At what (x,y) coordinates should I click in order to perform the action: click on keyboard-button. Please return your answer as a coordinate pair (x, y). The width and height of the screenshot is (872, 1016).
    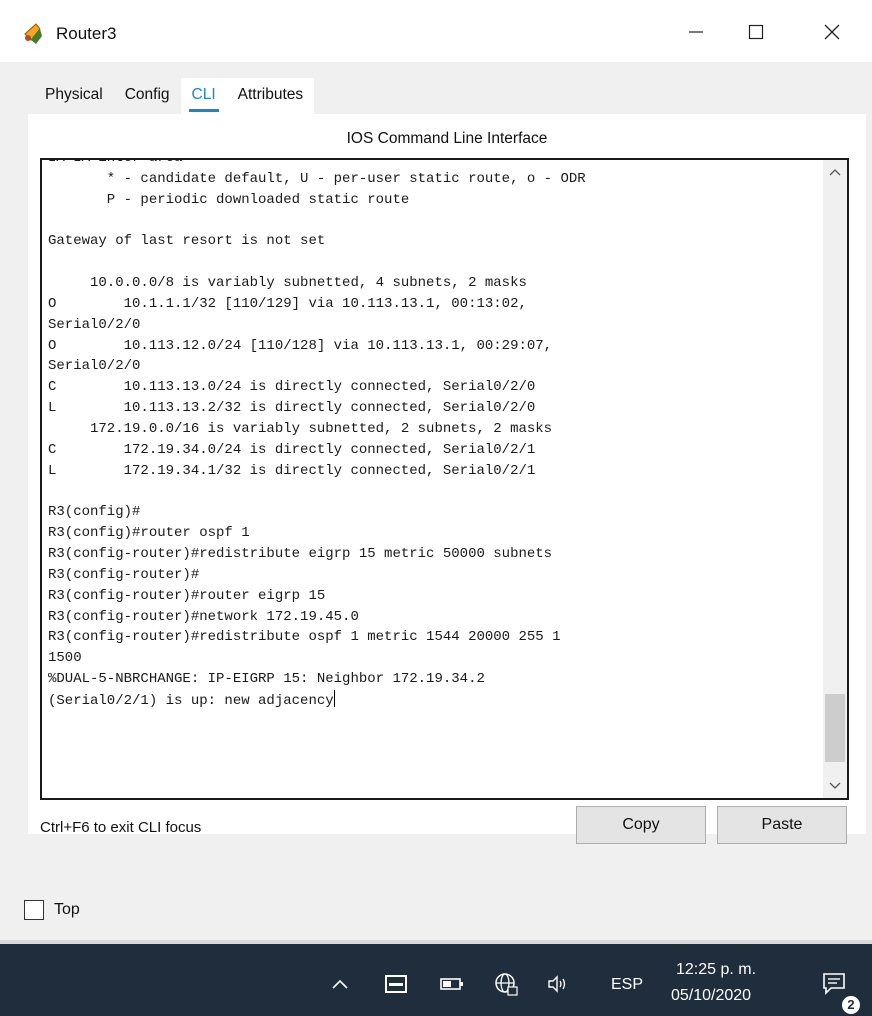
    Looking at the image, I should click on (396, 984).